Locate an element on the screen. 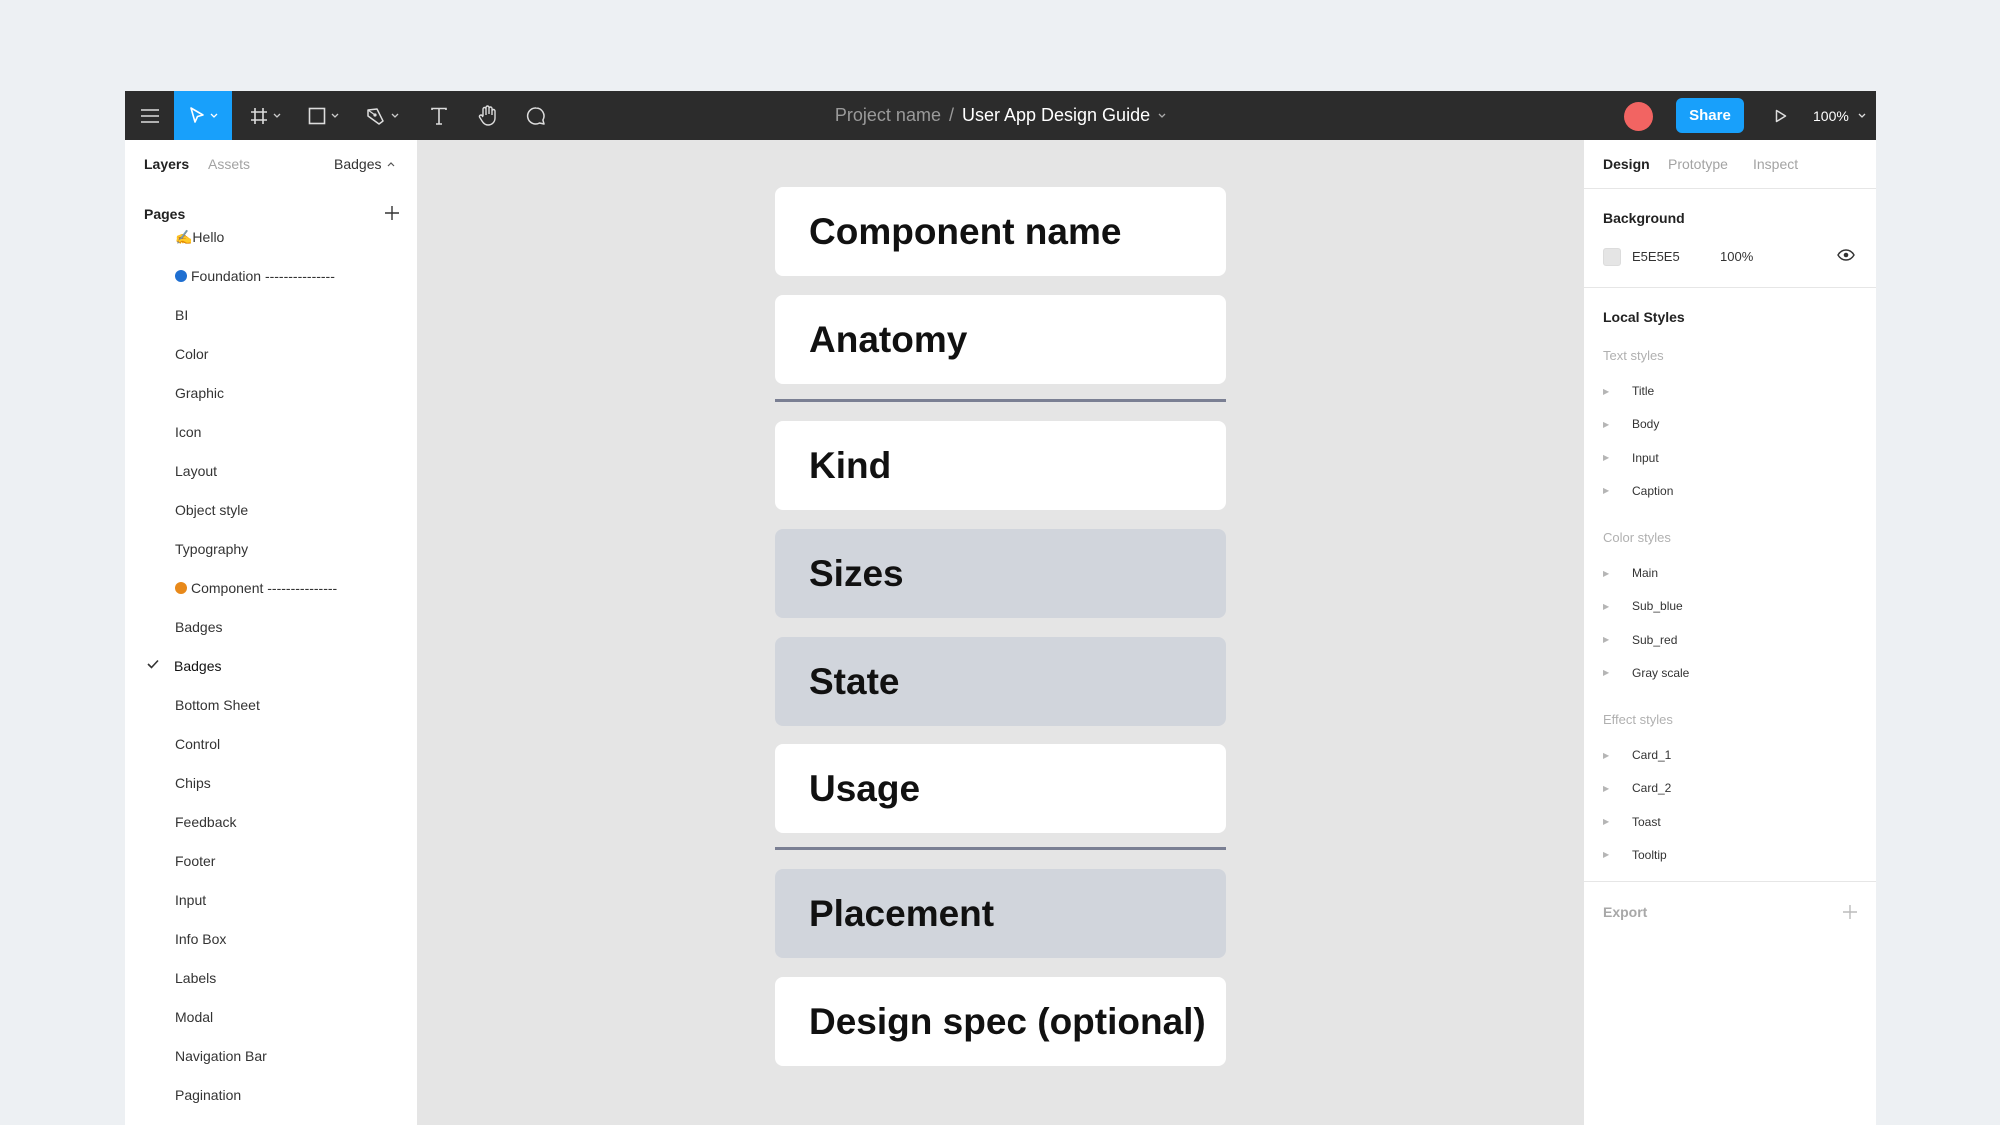 This screenshot has height=1125, width=2000. page-item: Modal is located at coordinates (271, 1017).